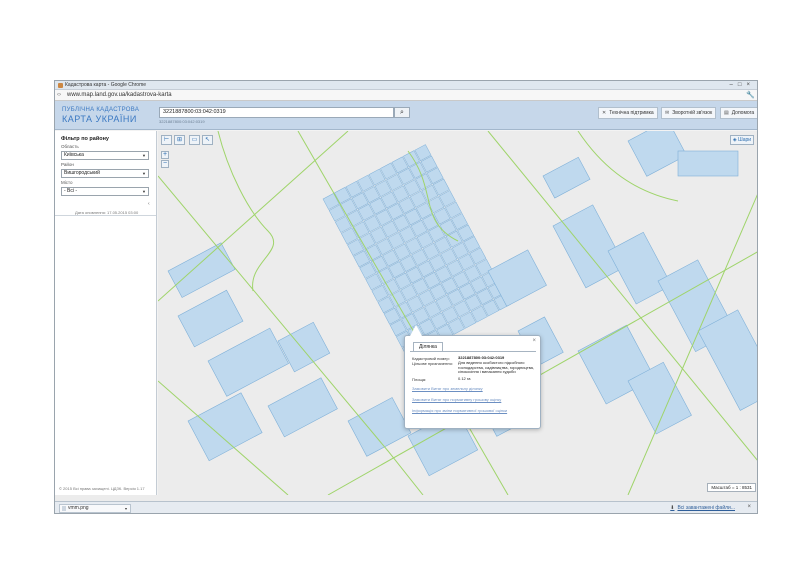 This screenshot has width=800, height=566. Describe the element at coordinates (85, 139) in the screenshot. I see `filter-title: Фільтр по району` at that location.